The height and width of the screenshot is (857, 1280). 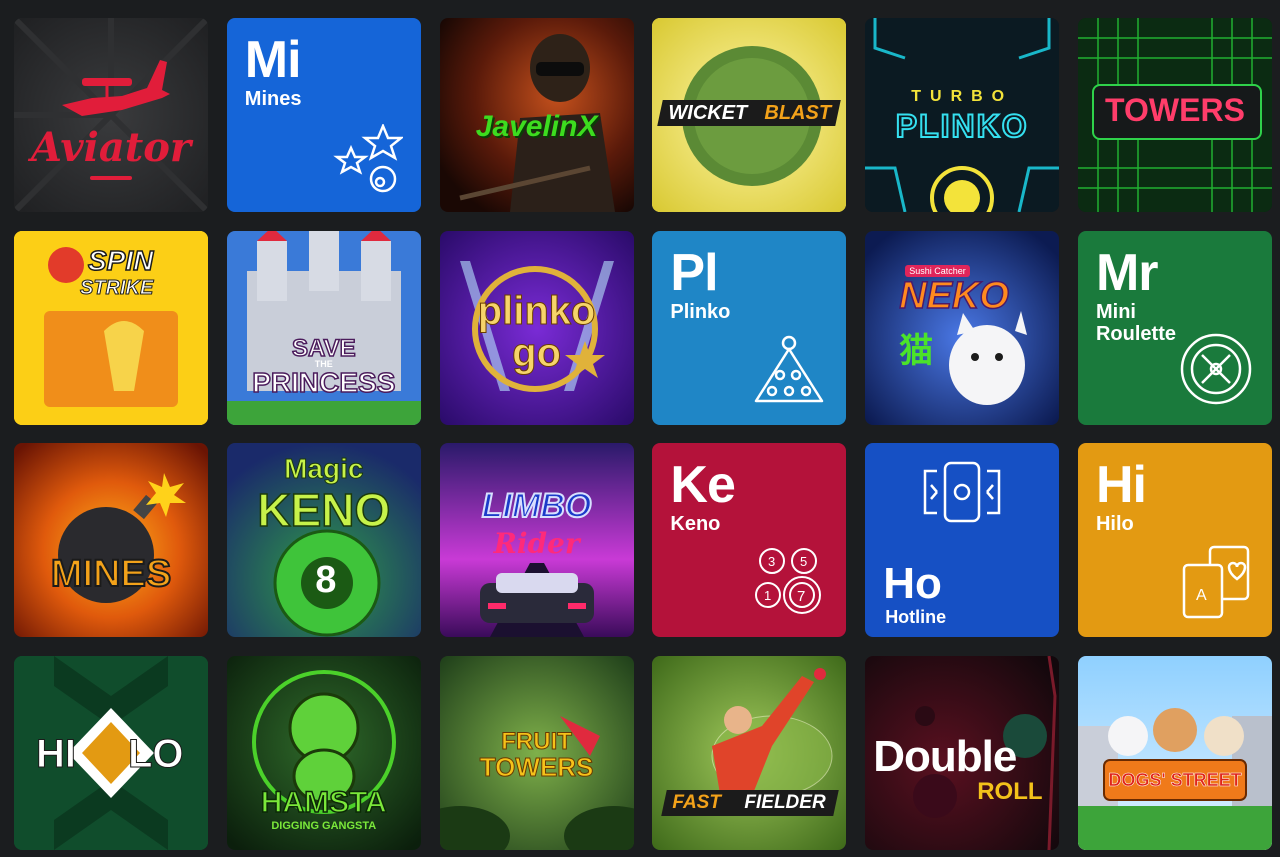 What do you see at coordinates (536, 543) in the screenshot?
I see `rider-text: Rider` at bounding box center [536, 543].